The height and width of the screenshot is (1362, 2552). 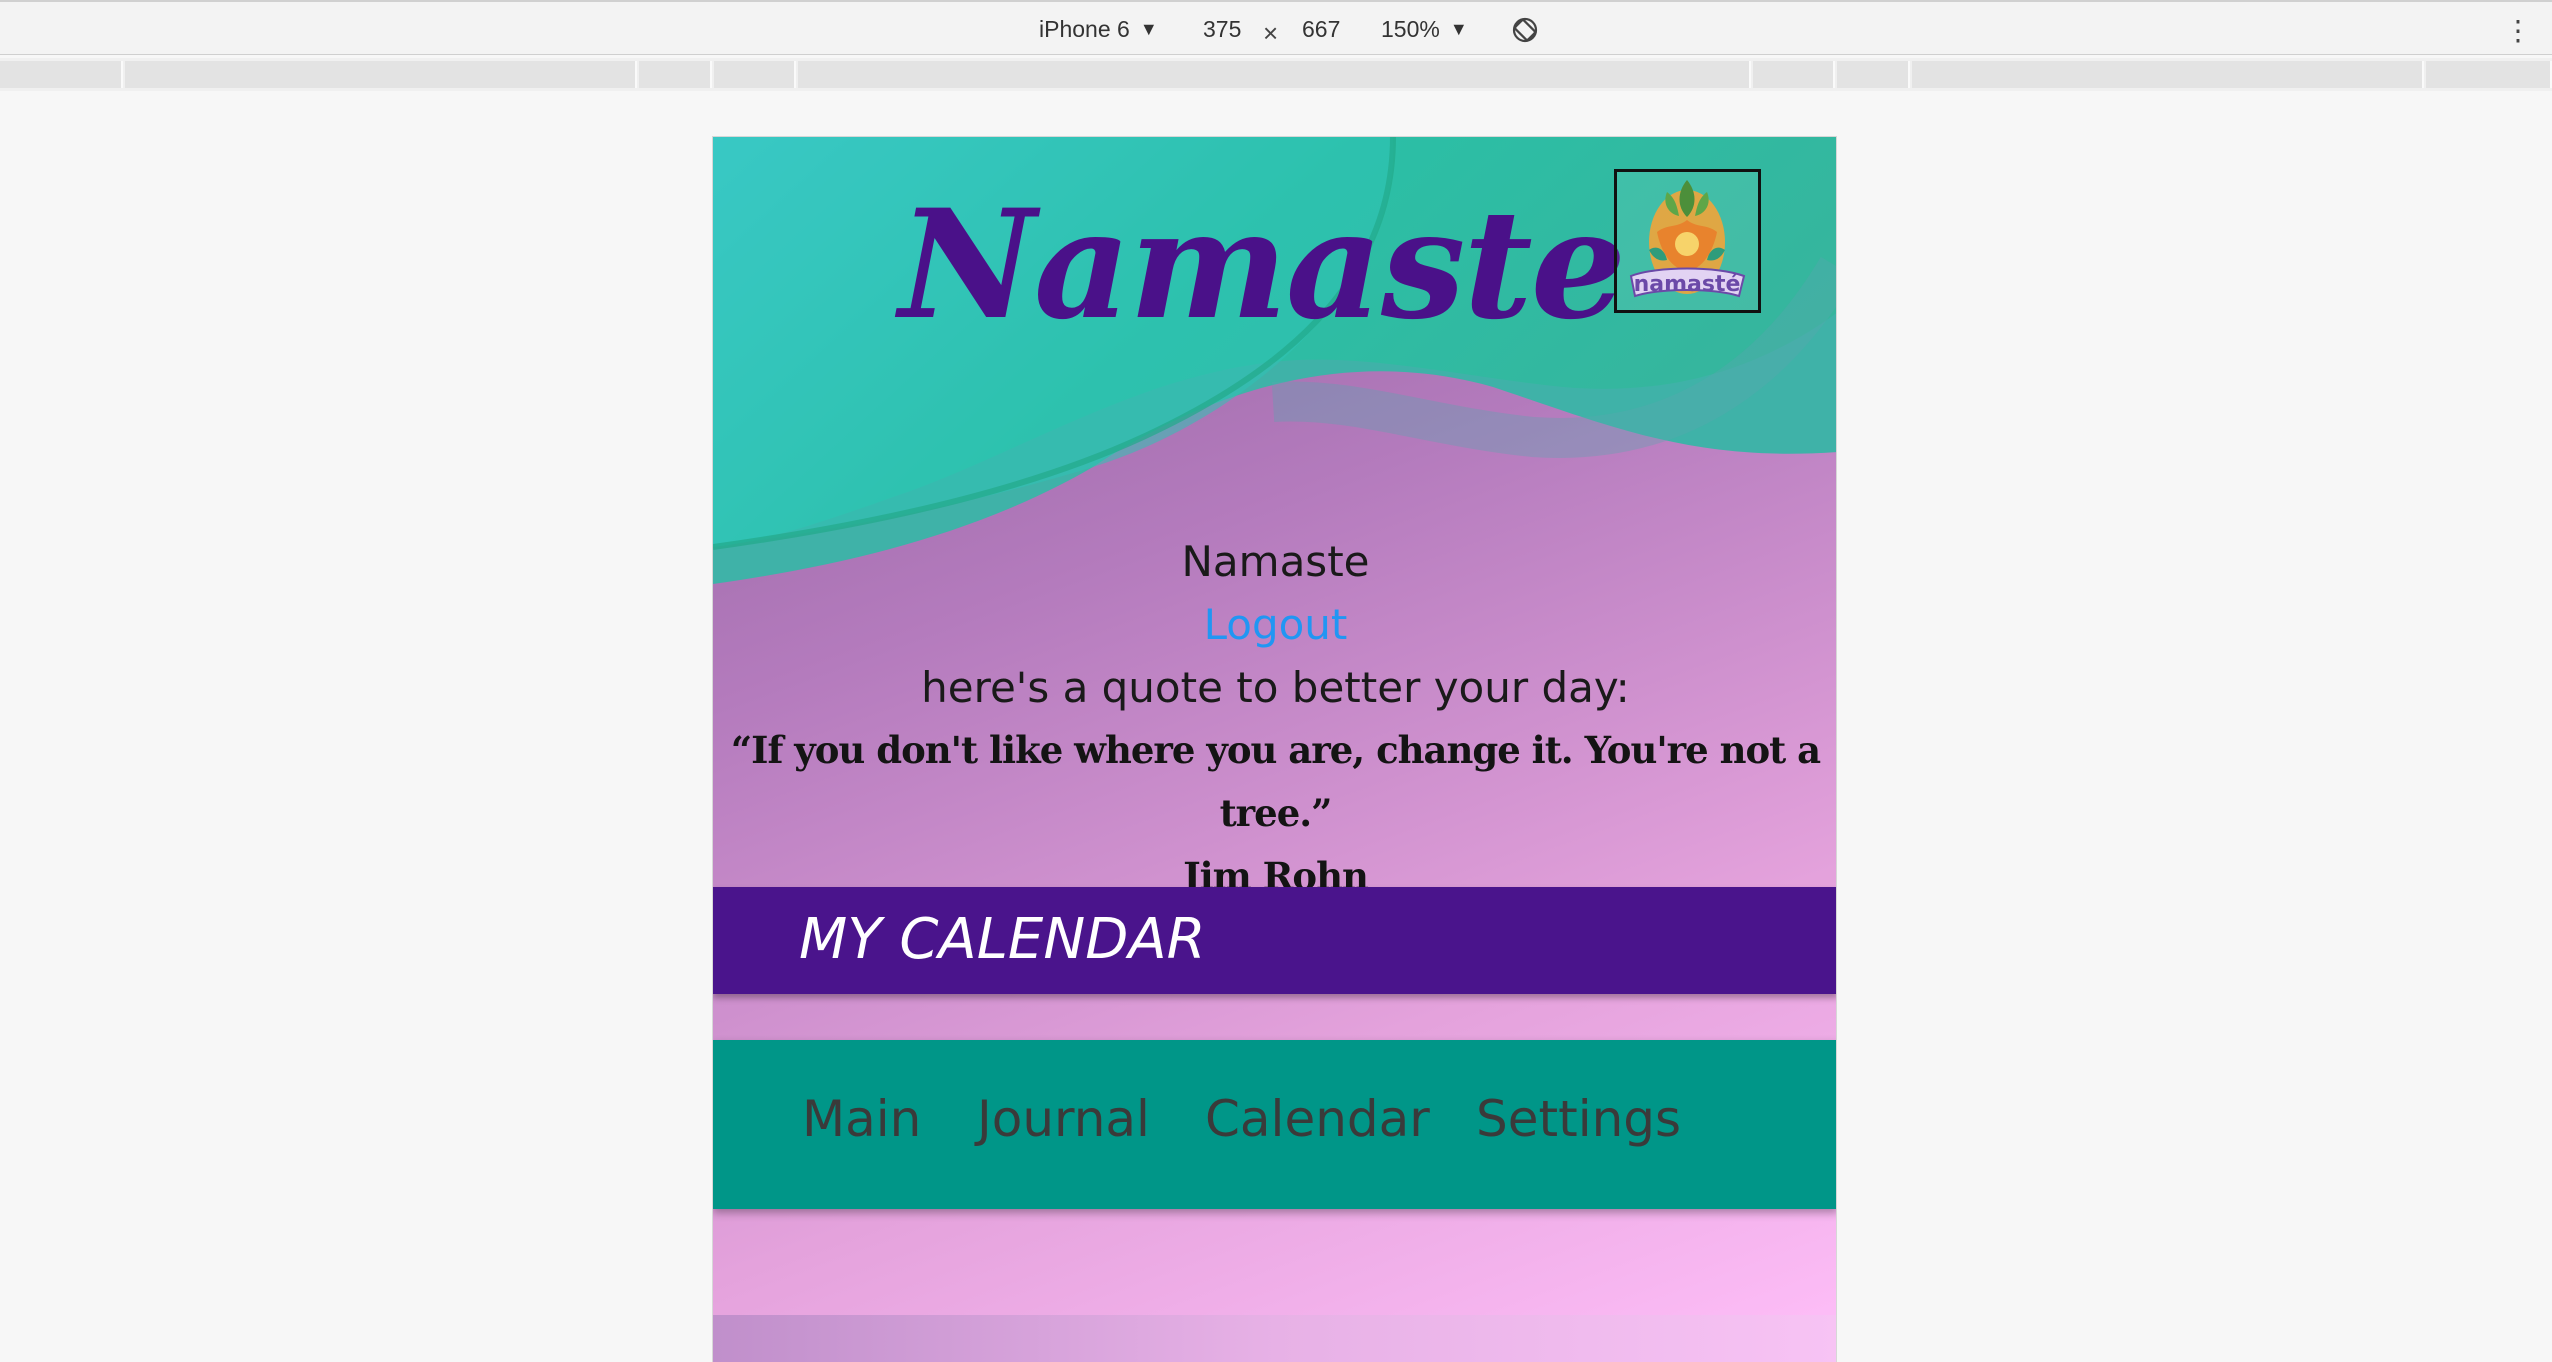 I want to click on namaste-logo: namasté, so click(x=1687, y=241).